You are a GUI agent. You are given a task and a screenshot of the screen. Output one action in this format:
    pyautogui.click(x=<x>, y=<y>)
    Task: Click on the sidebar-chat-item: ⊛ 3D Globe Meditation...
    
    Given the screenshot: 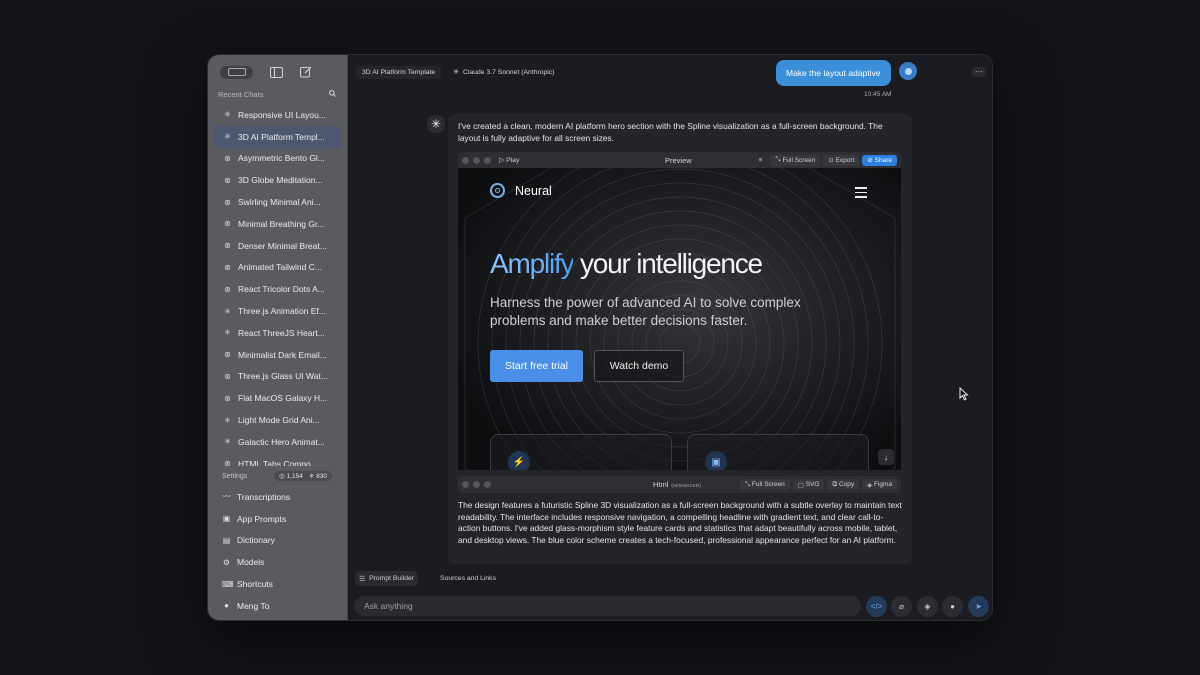 What is the action you would take?
    pyautogui.click(x=277, y=180)
    